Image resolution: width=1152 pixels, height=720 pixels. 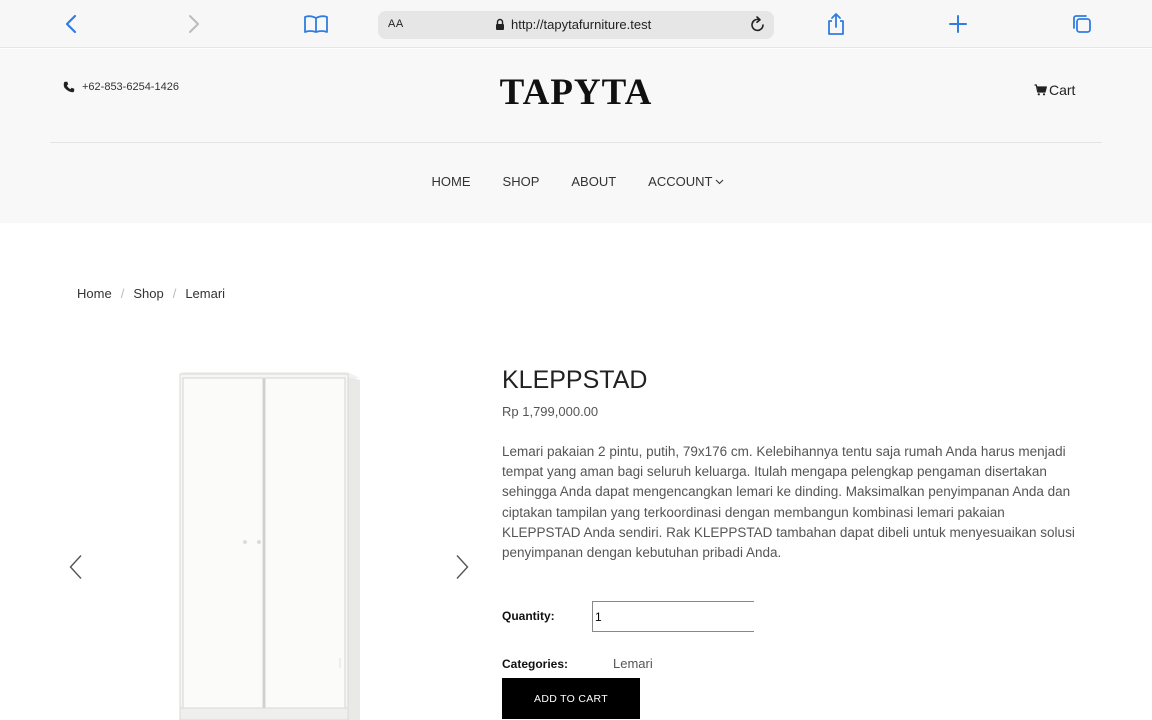 What do you see at coordinates (591, 181) in the screenshot?
I see `nav-about: ABOUT` at bounding box center [591, 181].